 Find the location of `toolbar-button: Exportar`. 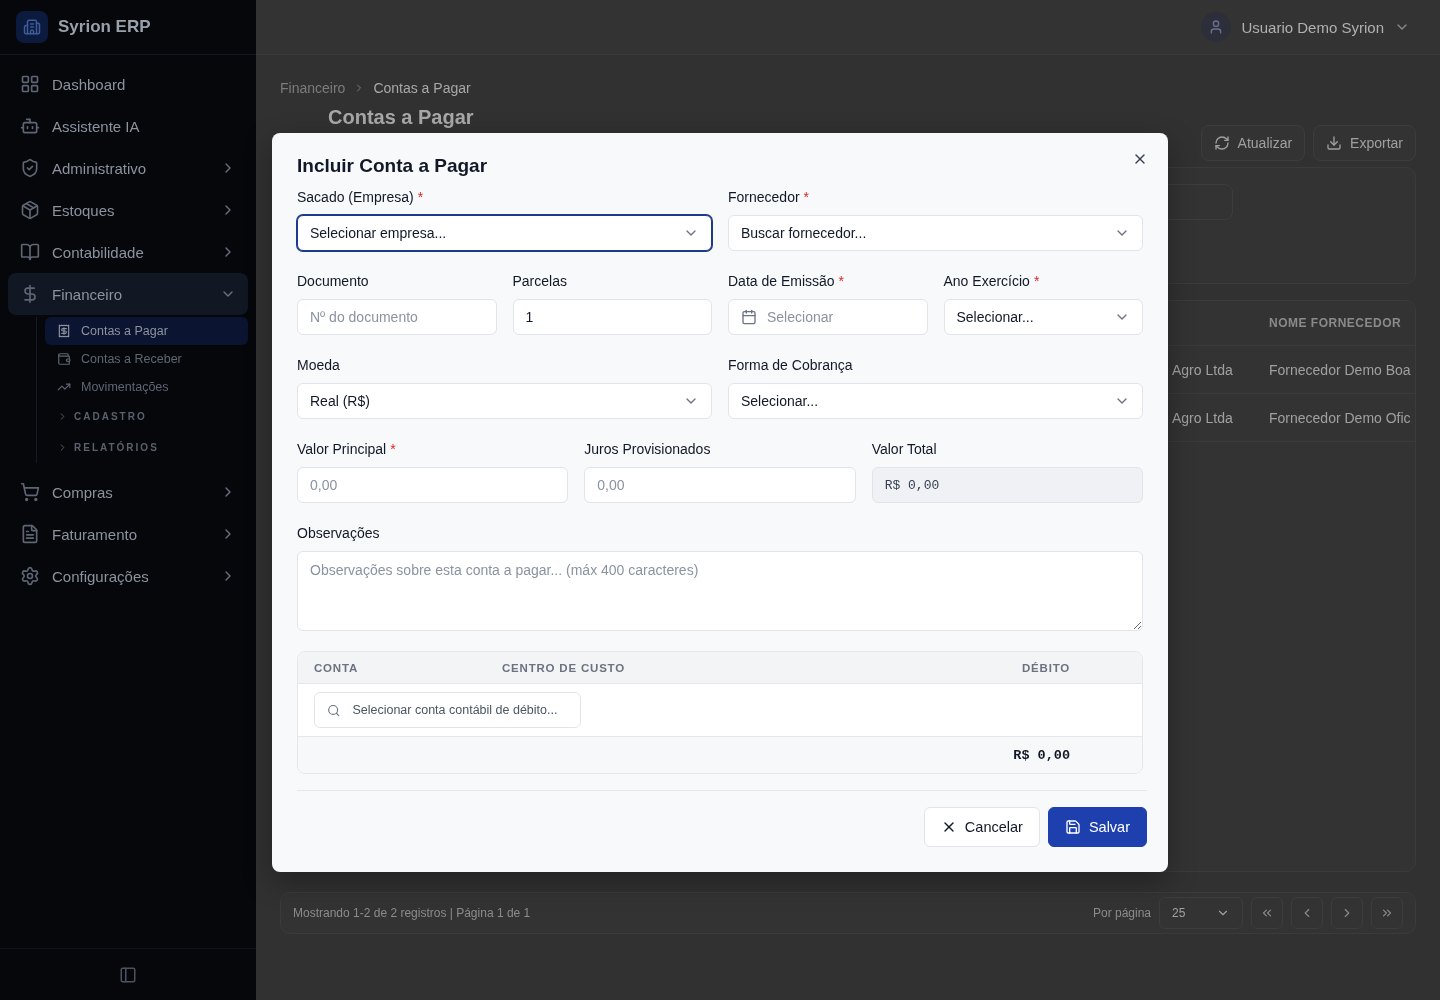

toolbar-button: Exportar is located at coordinates (1364, 143).